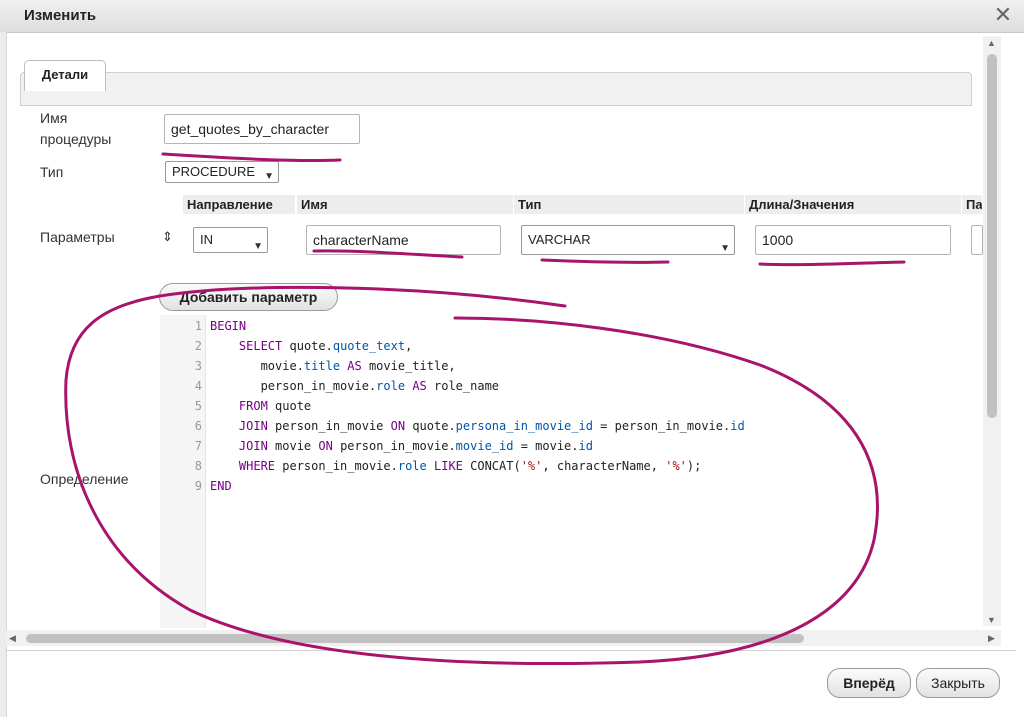 Image resolution: width=1024 pixels, height=717 pixels. Describe the element at coordinates (198, 426) in the screenshot. I see `line-number: 6` at that location.